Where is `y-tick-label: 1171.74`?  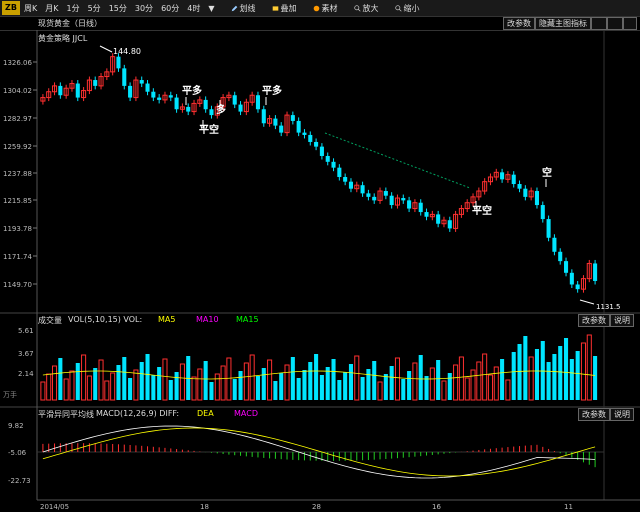
y-tick-label: 1171.74 is located at coordinates (17, 257).